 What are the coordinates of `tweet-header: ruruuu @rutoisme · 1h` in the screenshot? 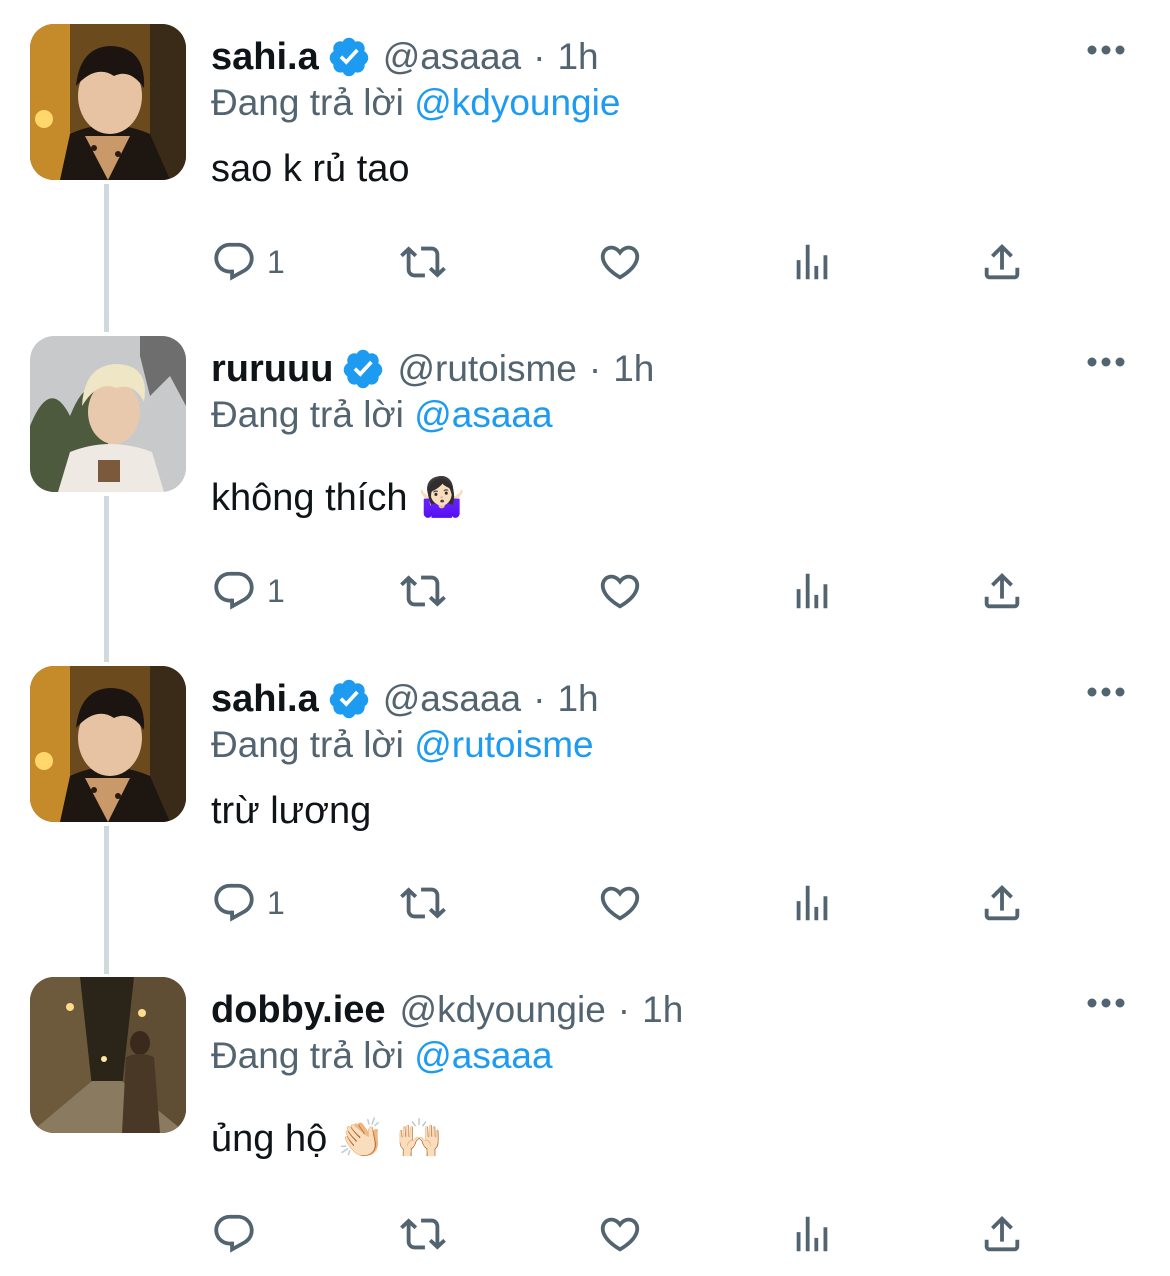 It's located at (432, 369).